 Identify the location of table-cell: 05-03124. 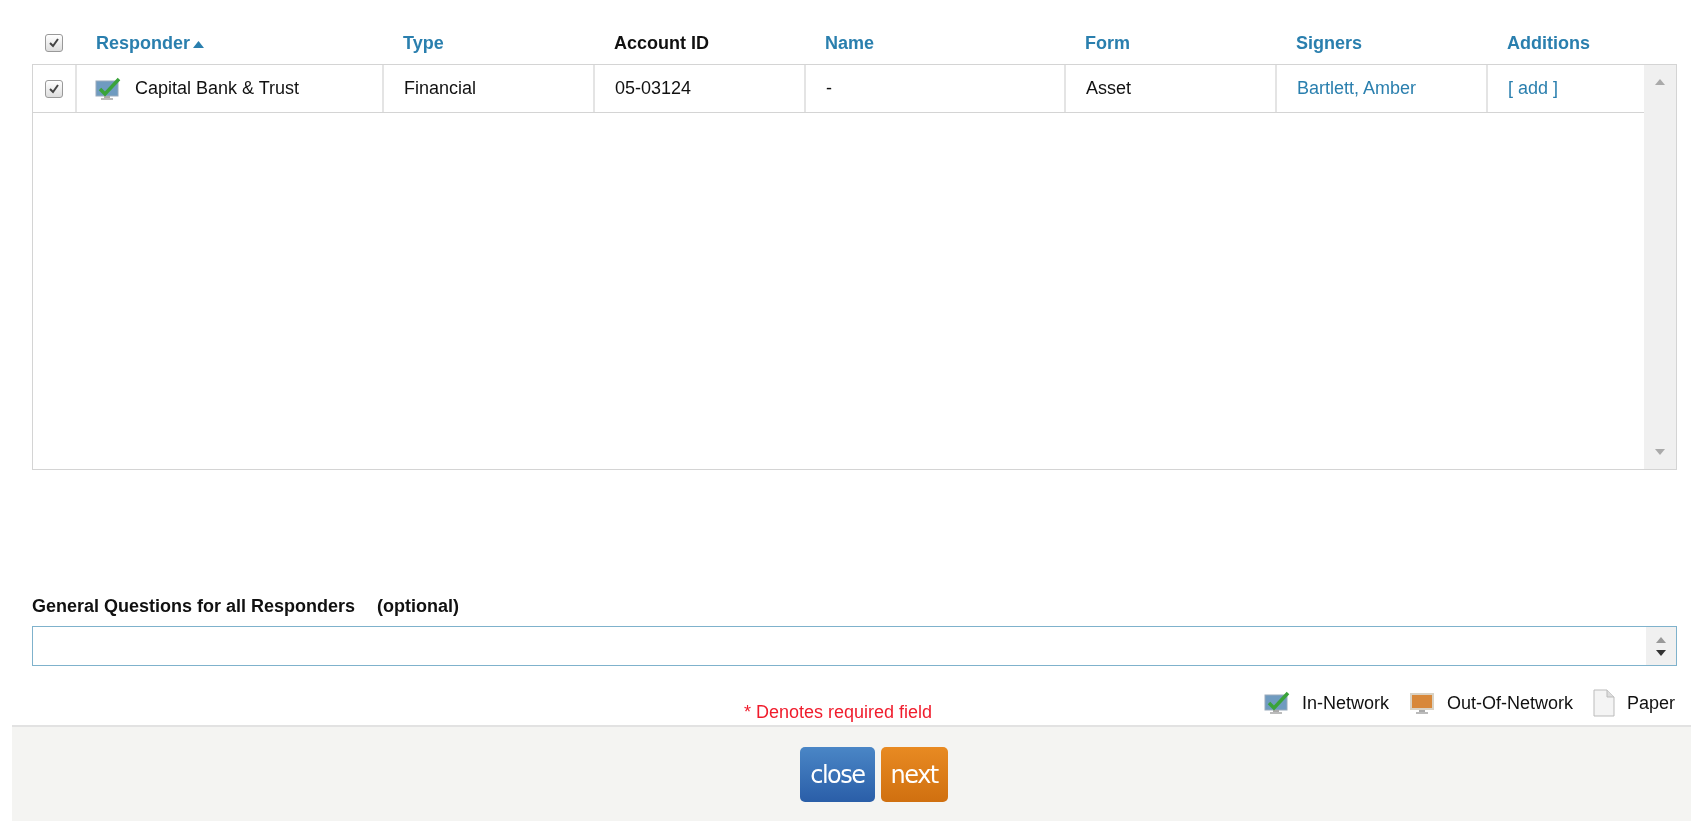
(653, 88).